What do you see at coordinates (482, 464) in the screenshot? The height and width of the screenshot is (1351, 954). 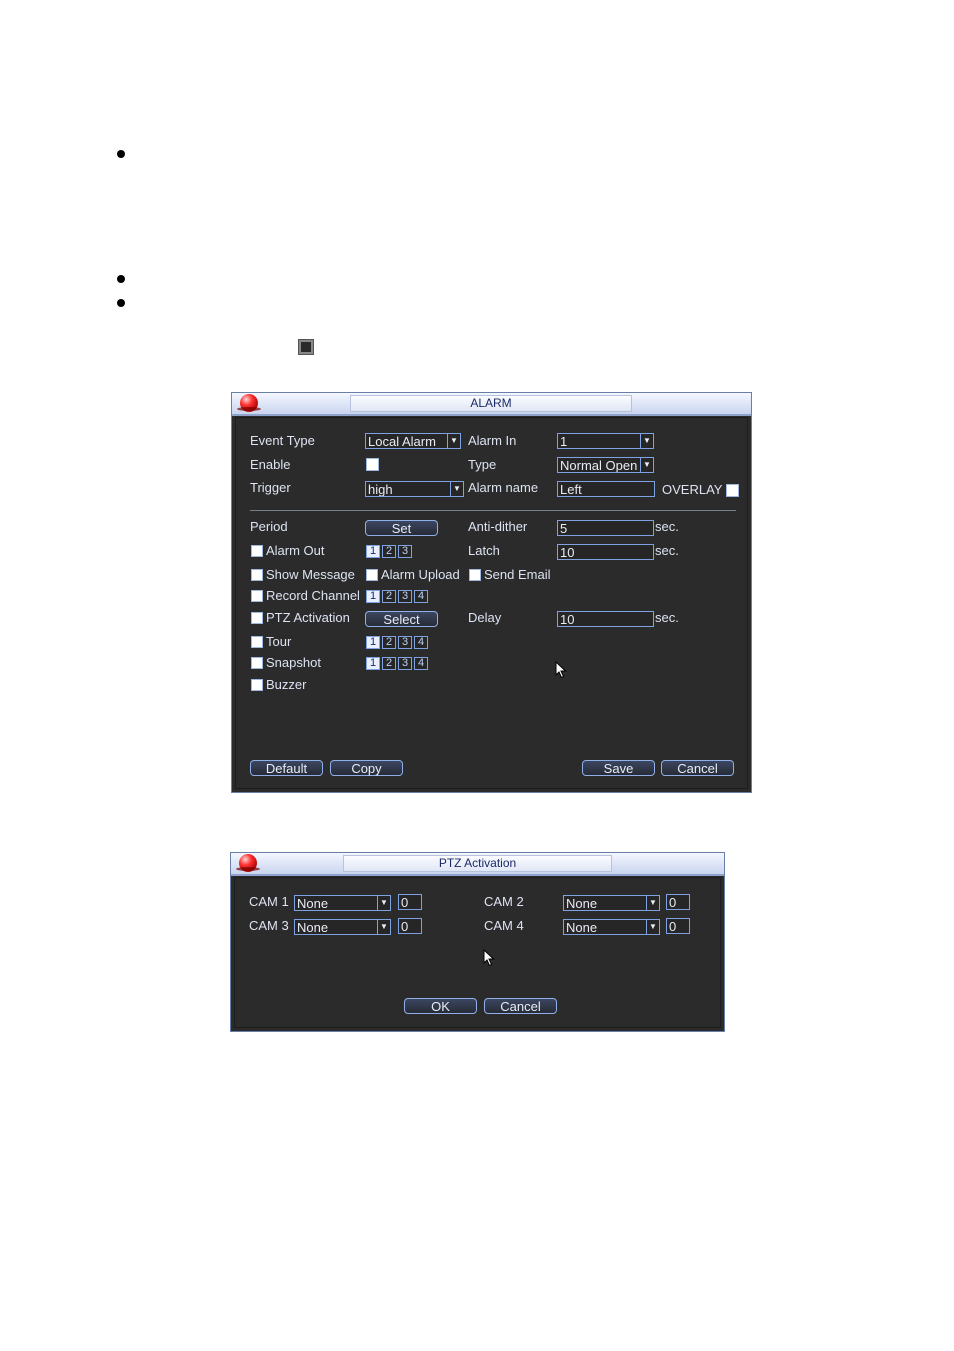 I see `type-label: Type` at bounding box center [482, 464].